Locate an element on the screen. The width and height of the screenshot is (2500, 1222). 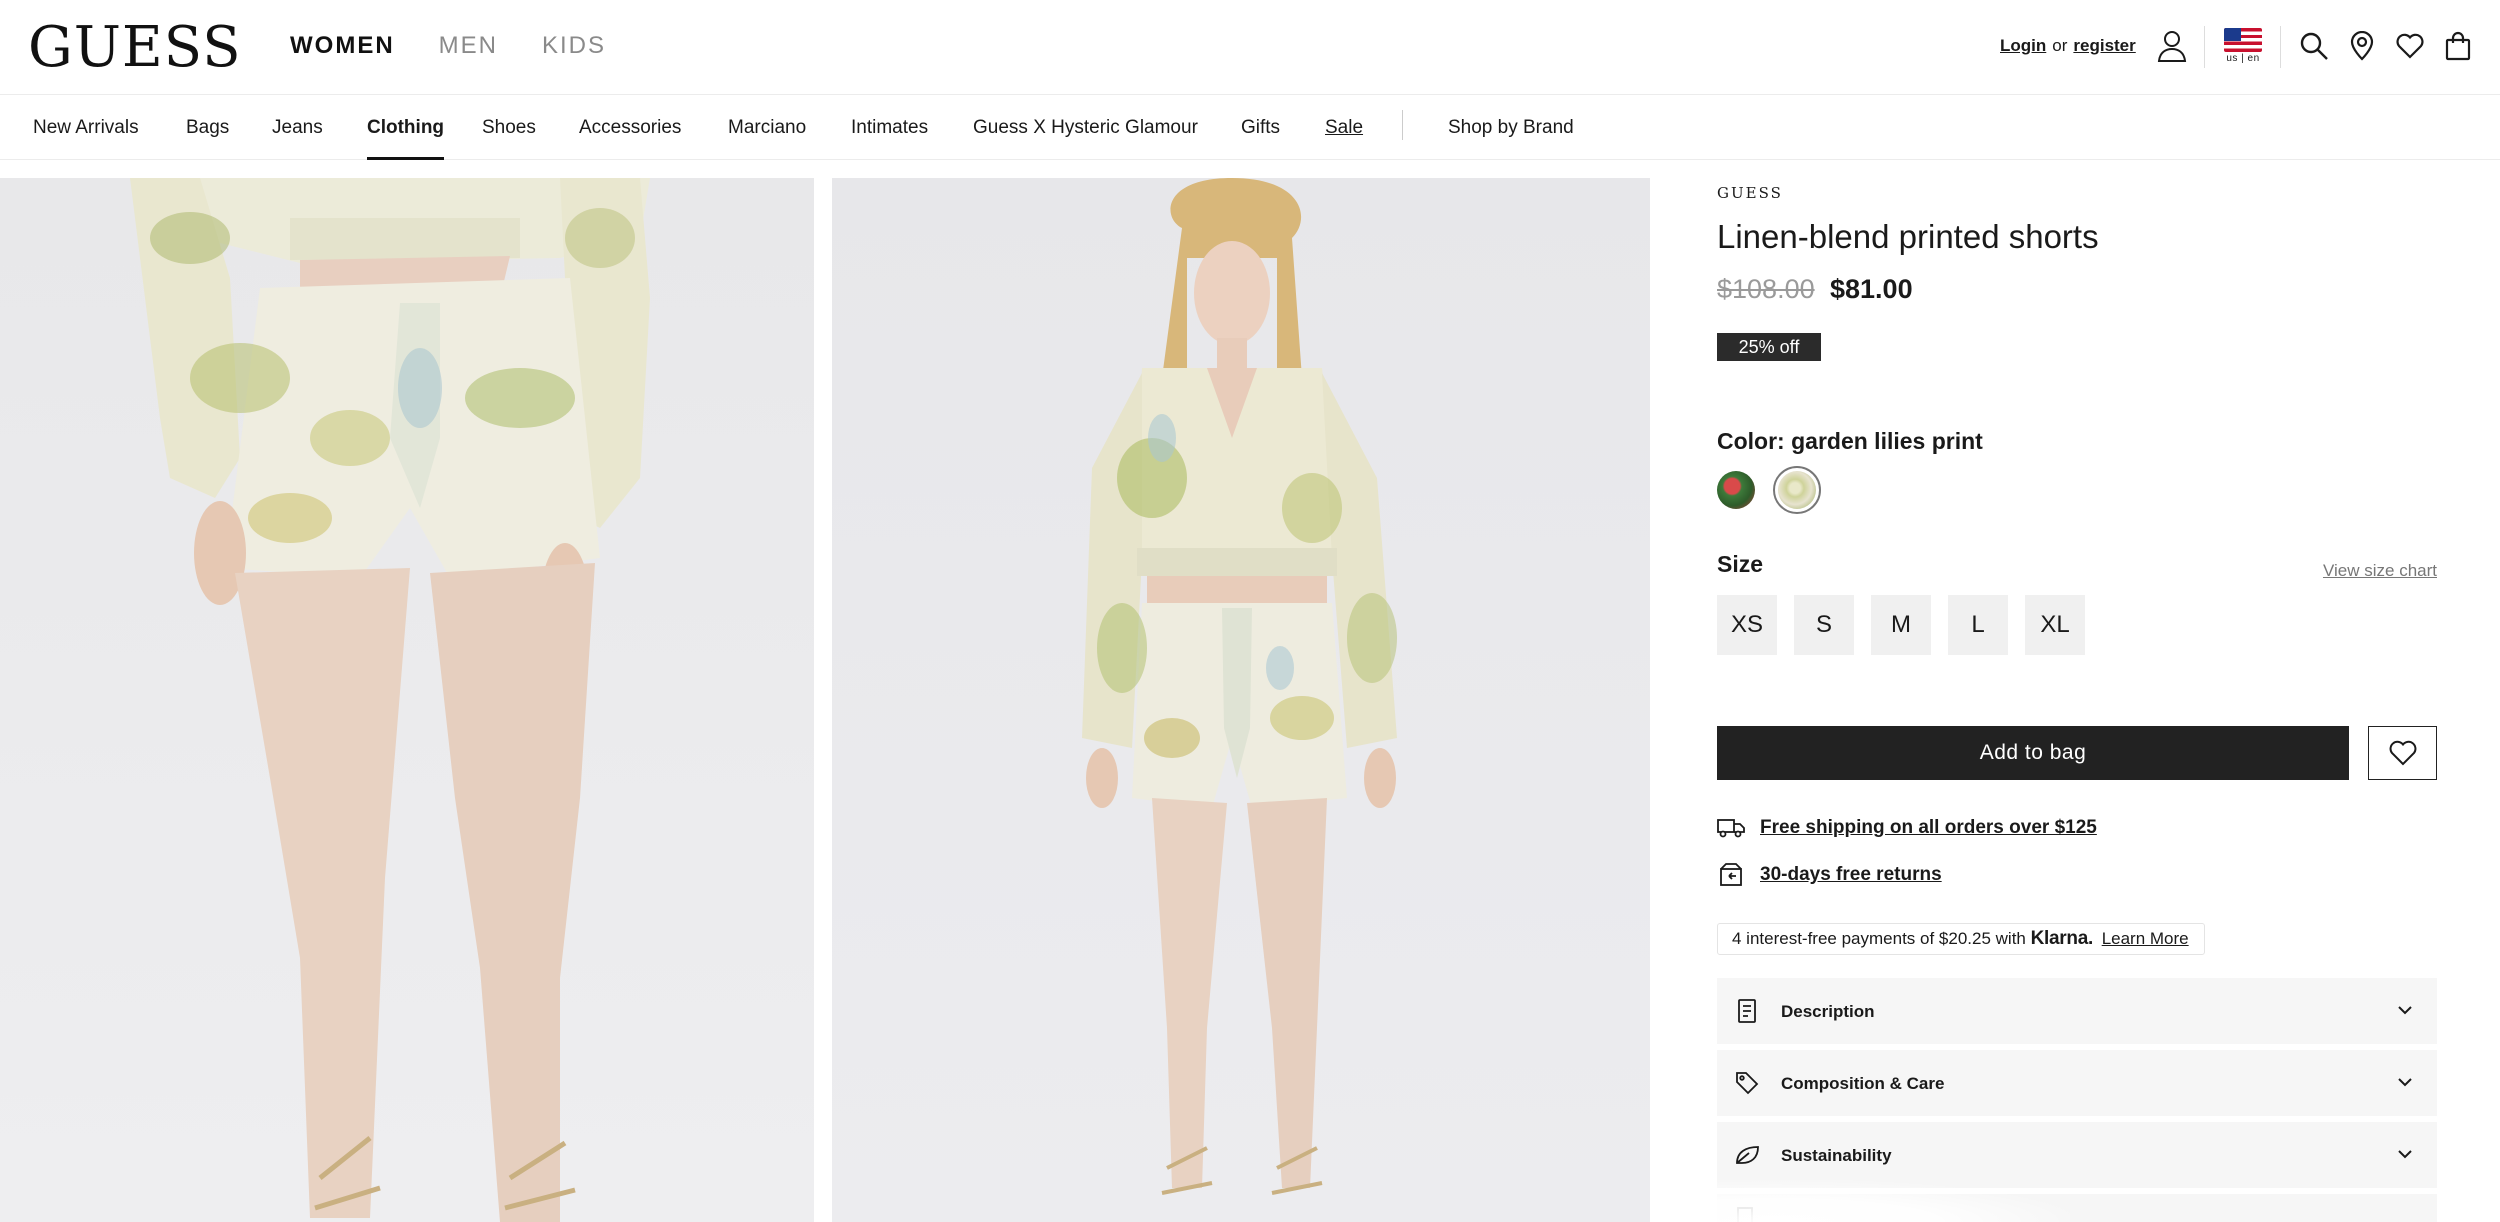
nav-sale: Sale is located at coordinates (1344, 128).